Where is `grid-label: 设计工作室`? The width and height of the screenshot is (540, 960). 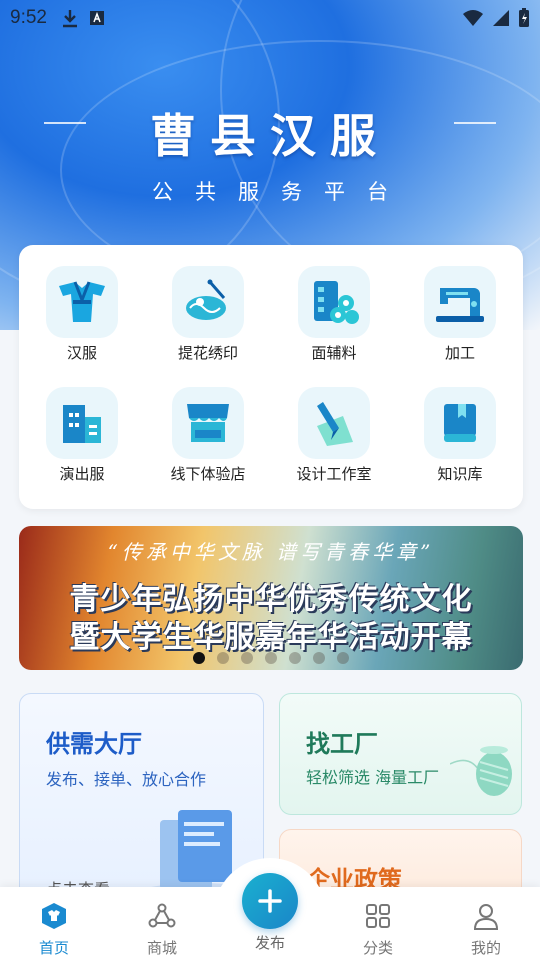 grid-label: 设计工作室 is located at coordinates (334, 474).